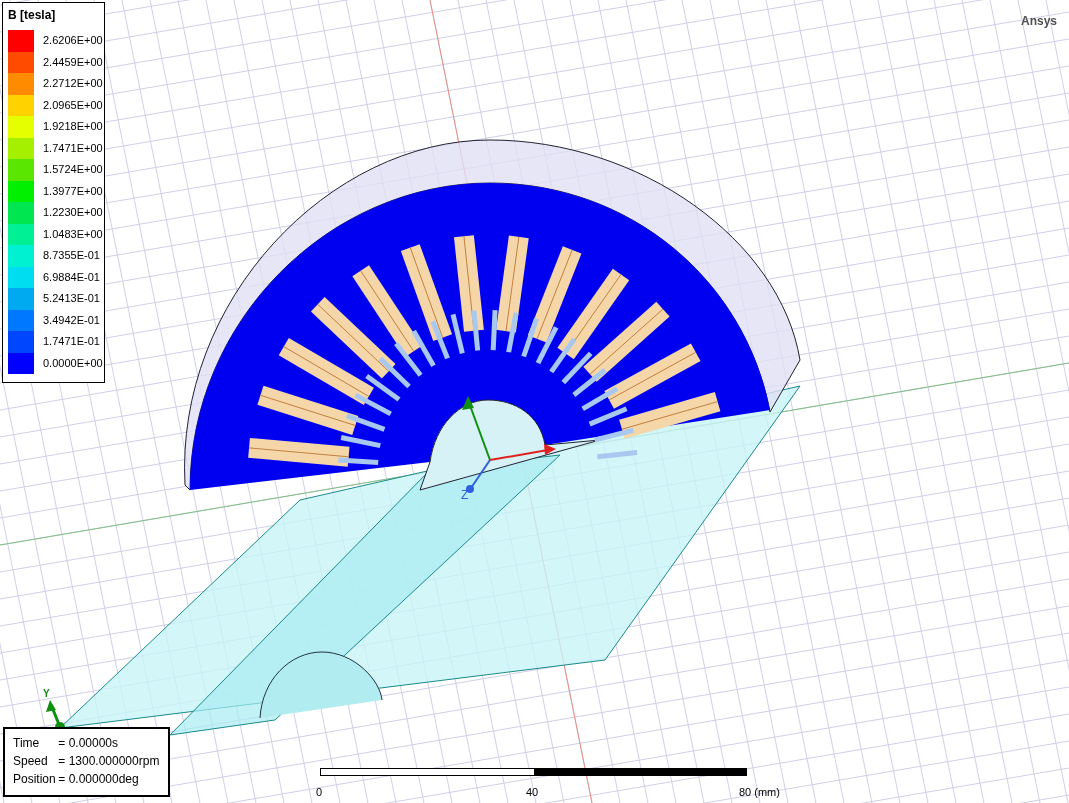 The height and width of the screenshot is (803, 1069). I want to click on legend-value: 6.9884E-01, so click(71, 277).